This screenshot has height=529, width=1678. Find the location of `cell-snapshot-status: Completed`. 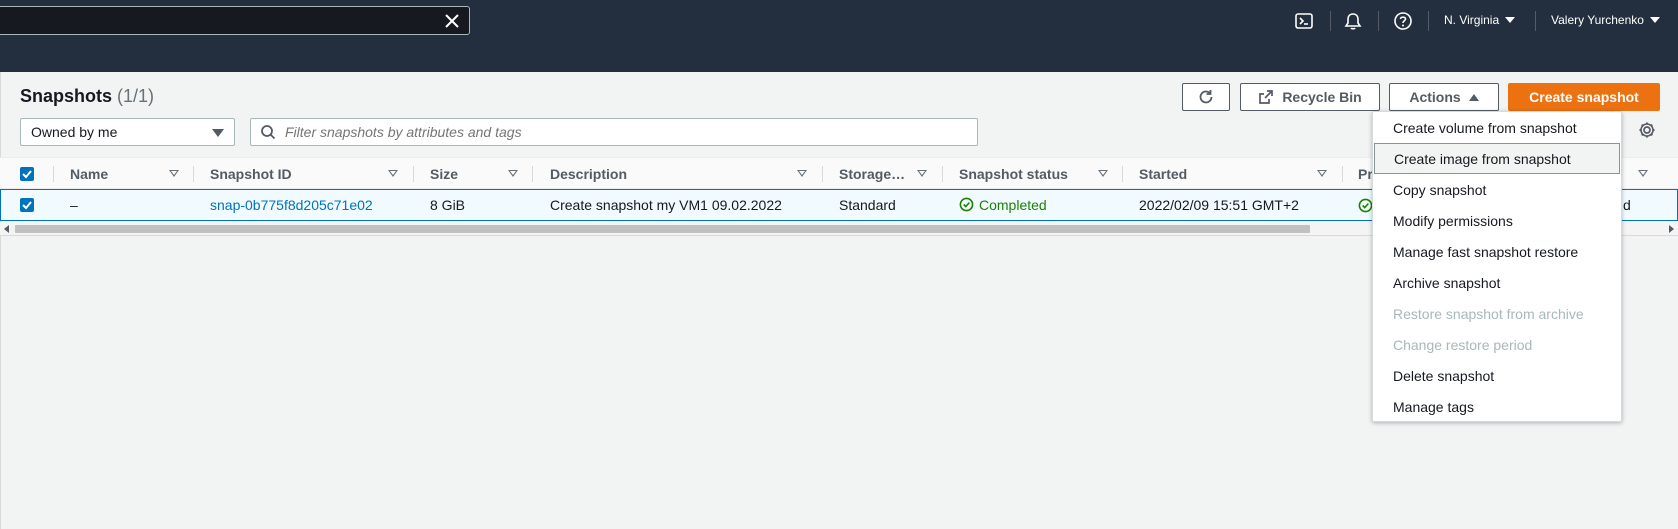

cell-snapshot-status: Completed is located at coordinates (1003, 205).